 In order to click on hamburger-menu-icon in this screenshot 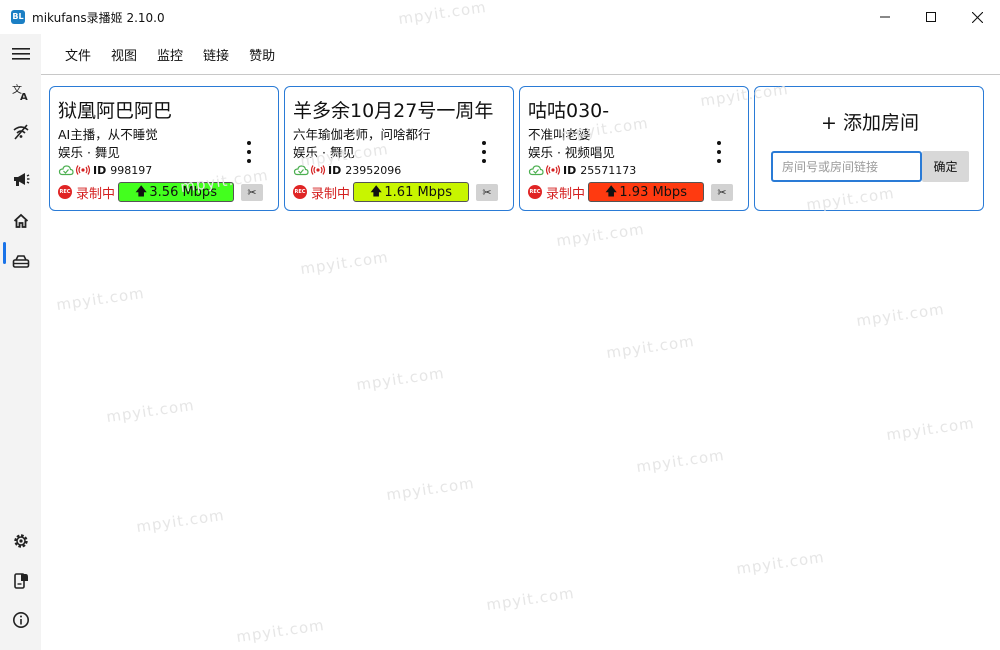, I will do `click(21, 54)`.